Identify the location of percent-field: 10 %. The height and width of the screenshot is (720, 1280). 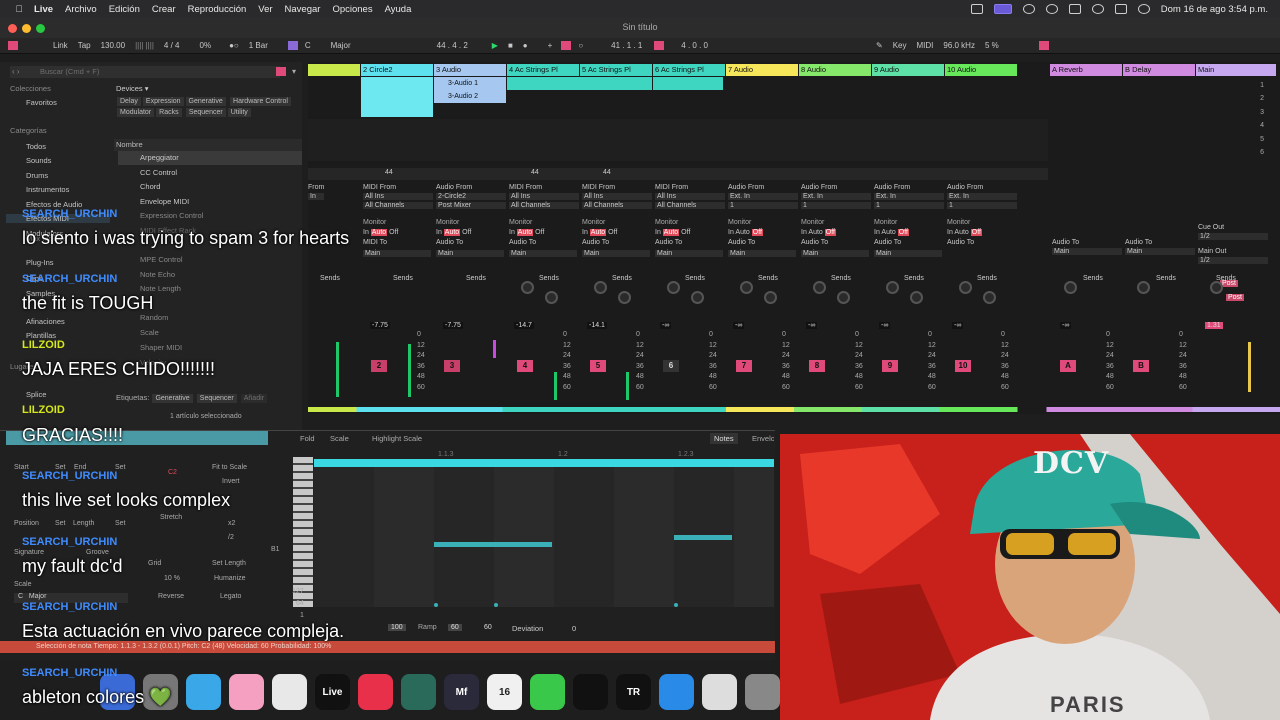
(172, 578).